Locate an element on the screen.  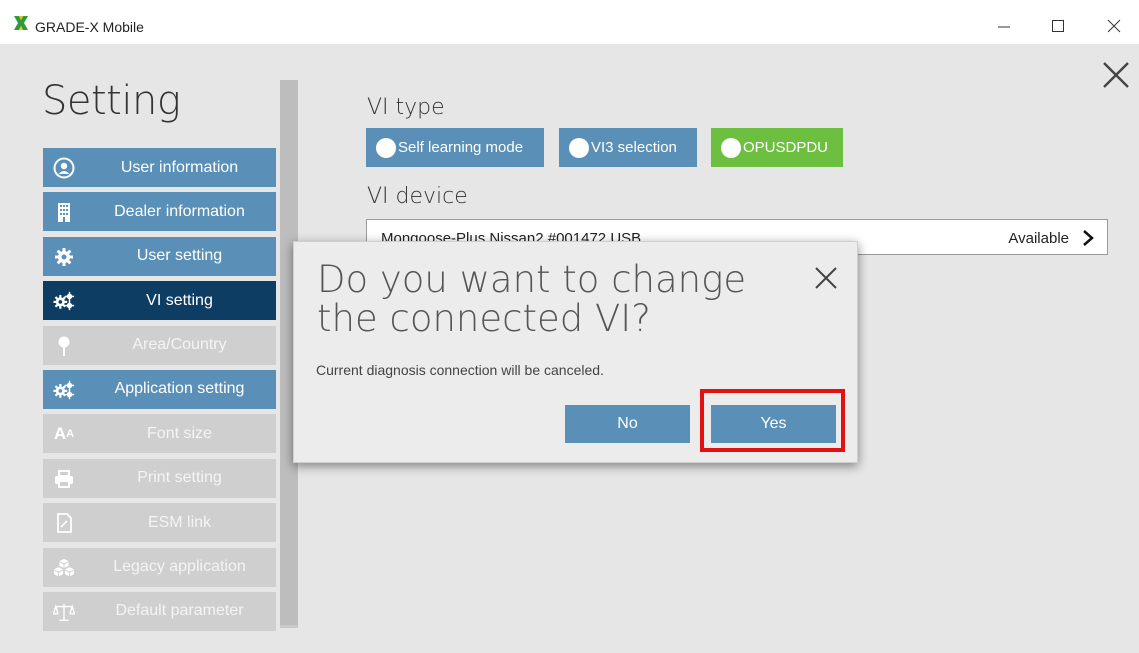
menu-item-label: Default parameter is located at coordinates (179, 611).